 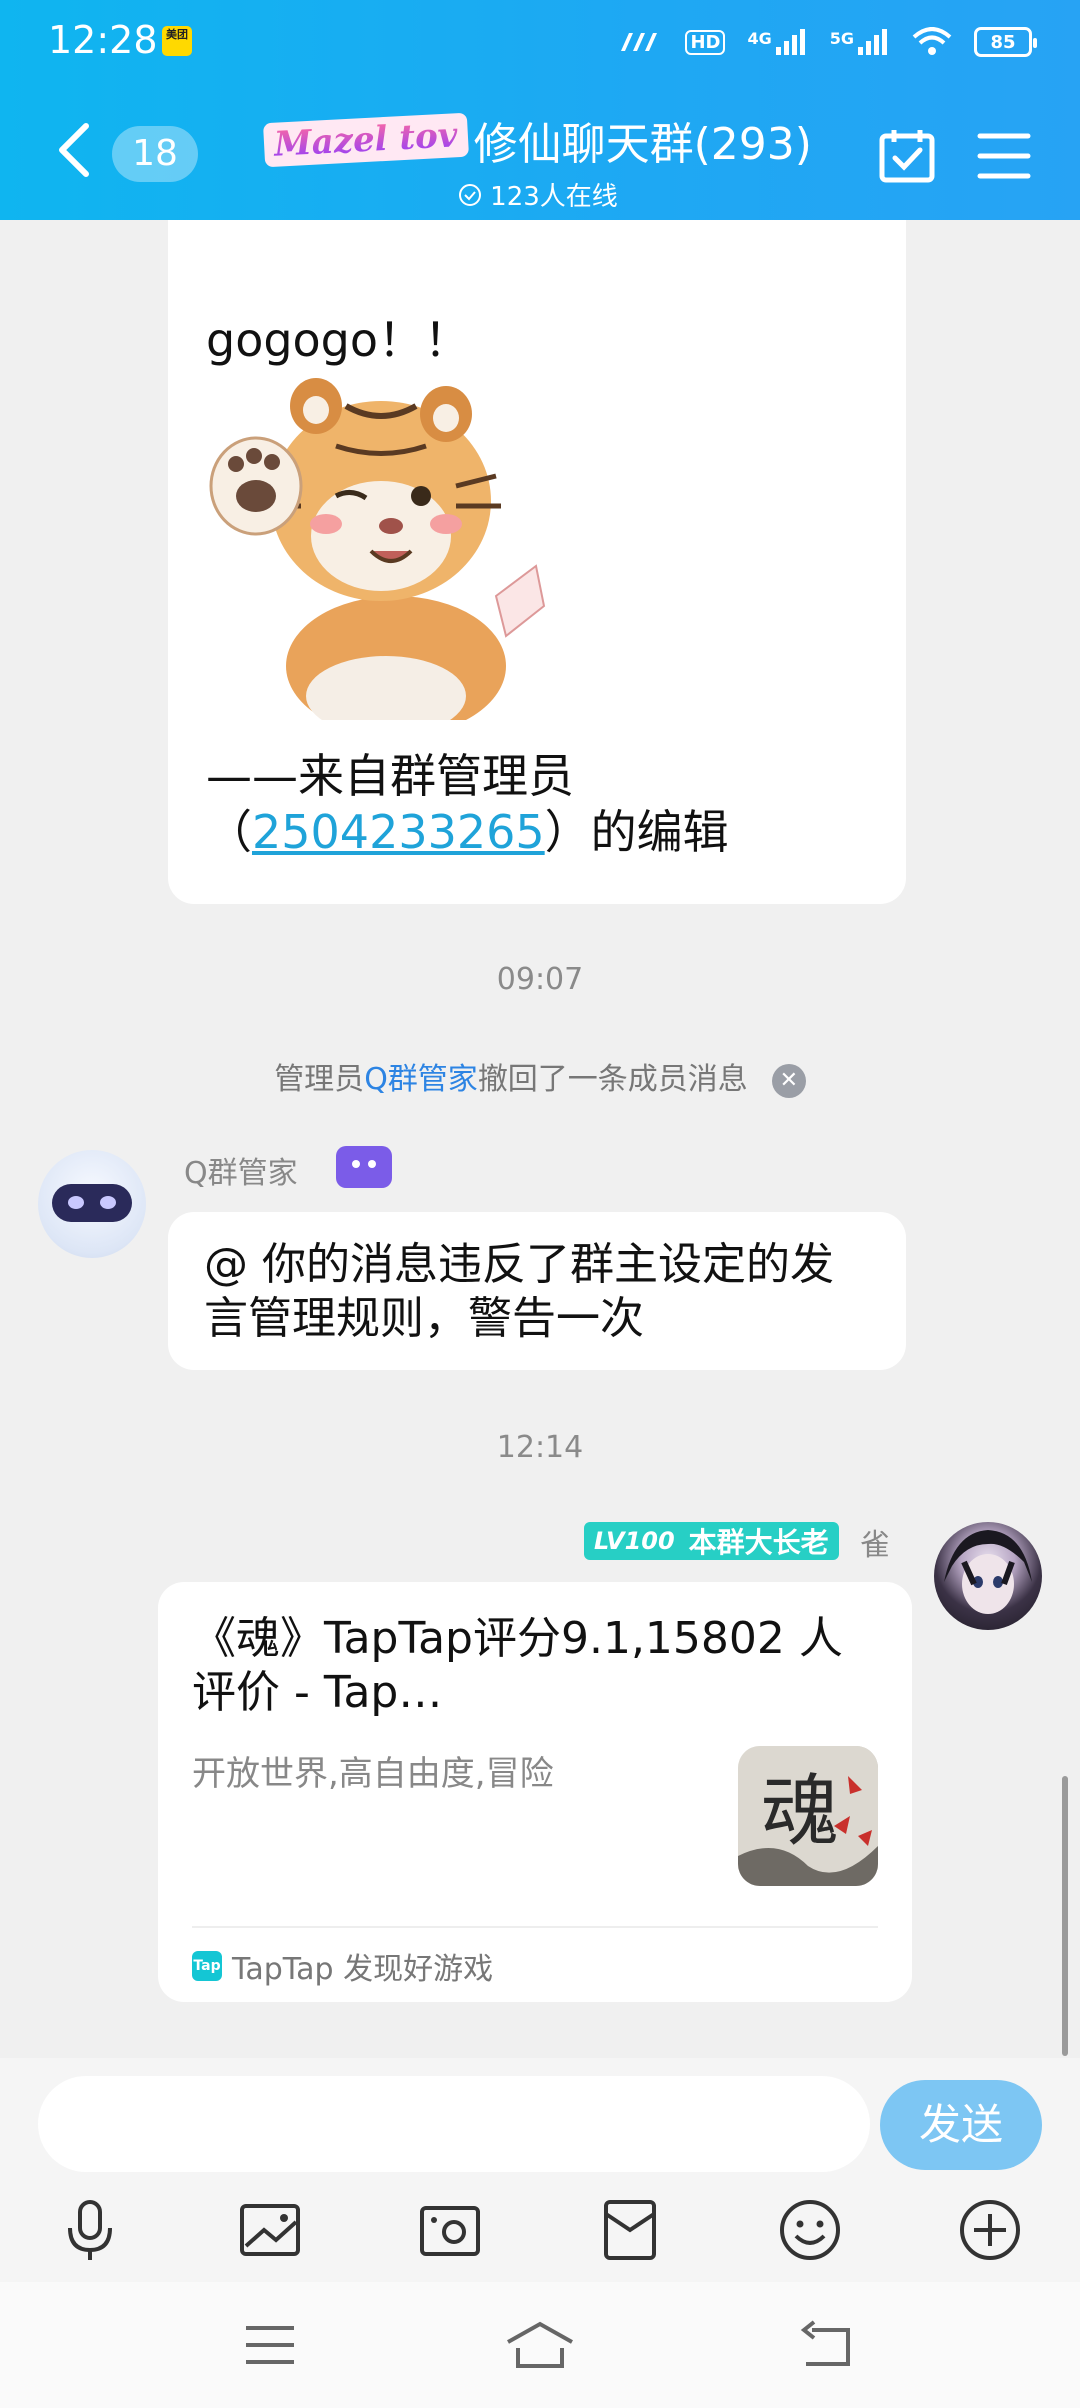 I want to click on taptap-icon: Tap, so click(x=207, y=1966).